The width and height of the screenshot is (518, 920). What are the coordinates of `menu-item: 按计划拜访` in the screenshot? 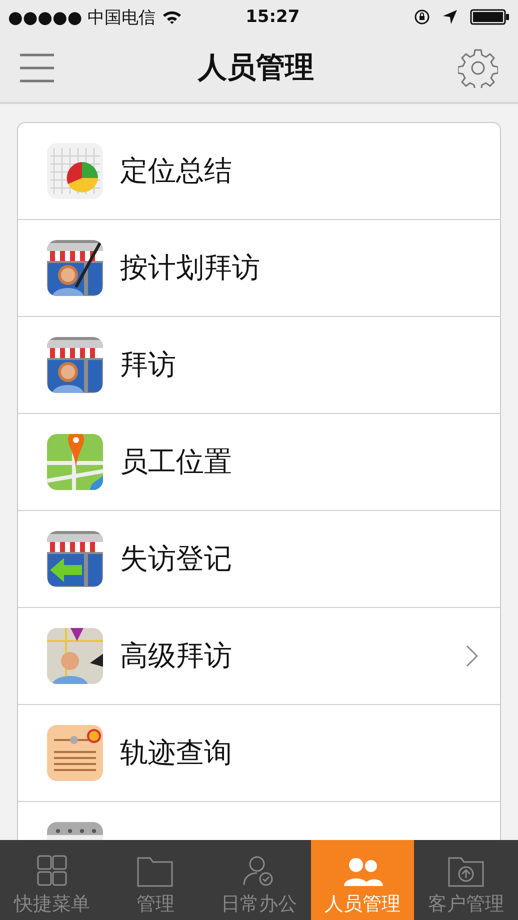 It's located at (259, 268).